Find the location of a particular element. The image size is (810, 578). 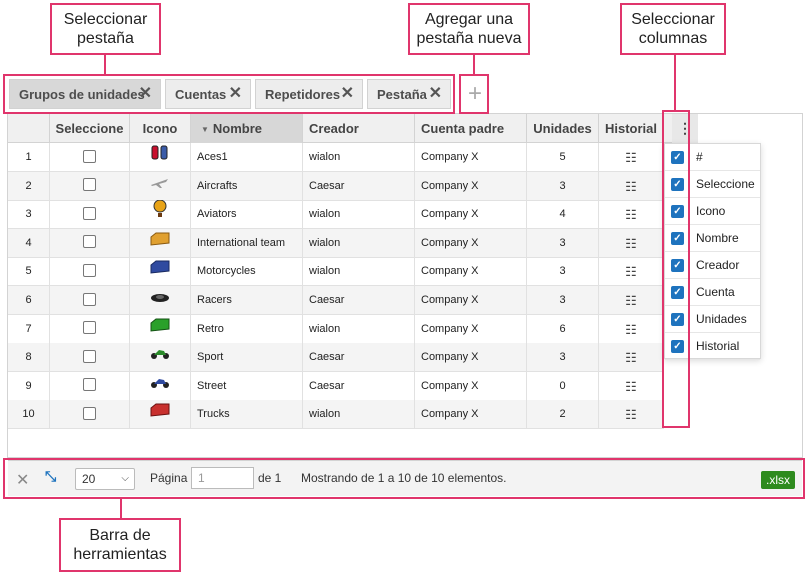

tab-cuentas: Cuentas ✕ is located at coordinates (208, 94).